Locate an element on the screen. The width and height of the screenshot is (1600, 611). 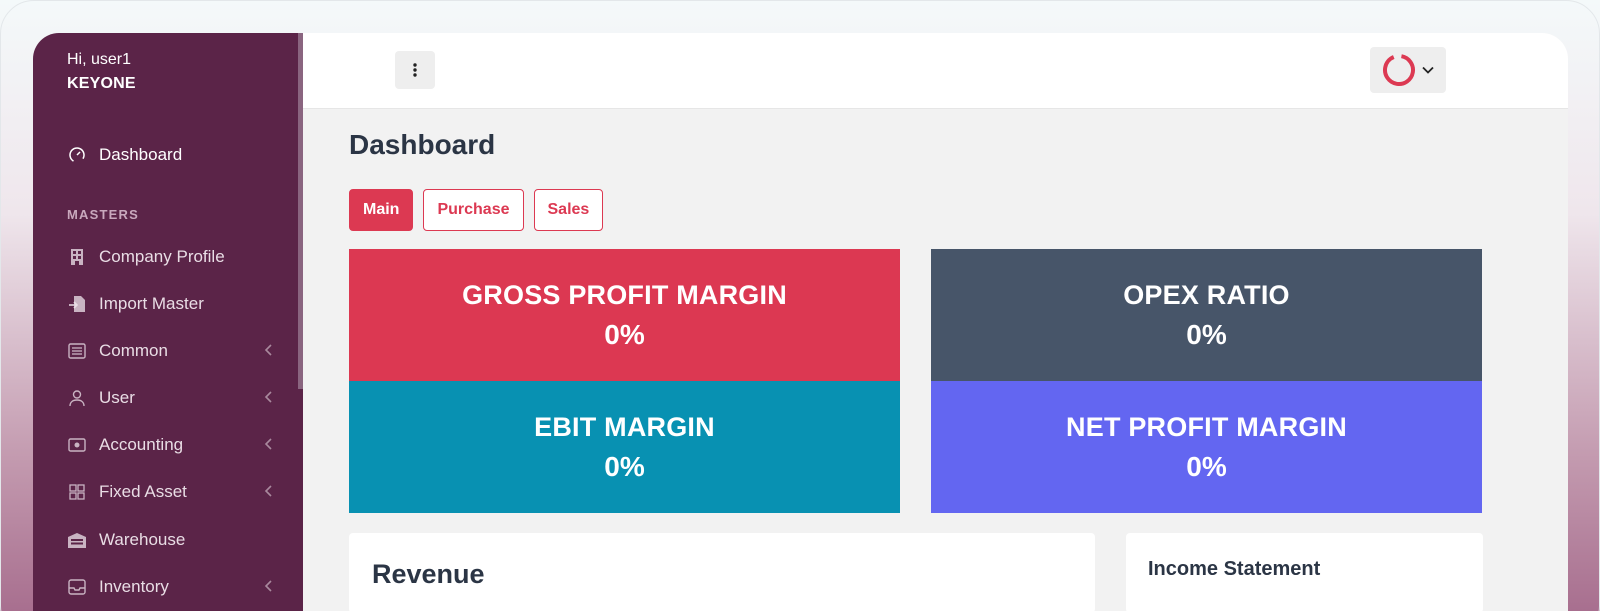
dashboard-tabs: Main Purchase Sales is located at coordinates (476, 210).